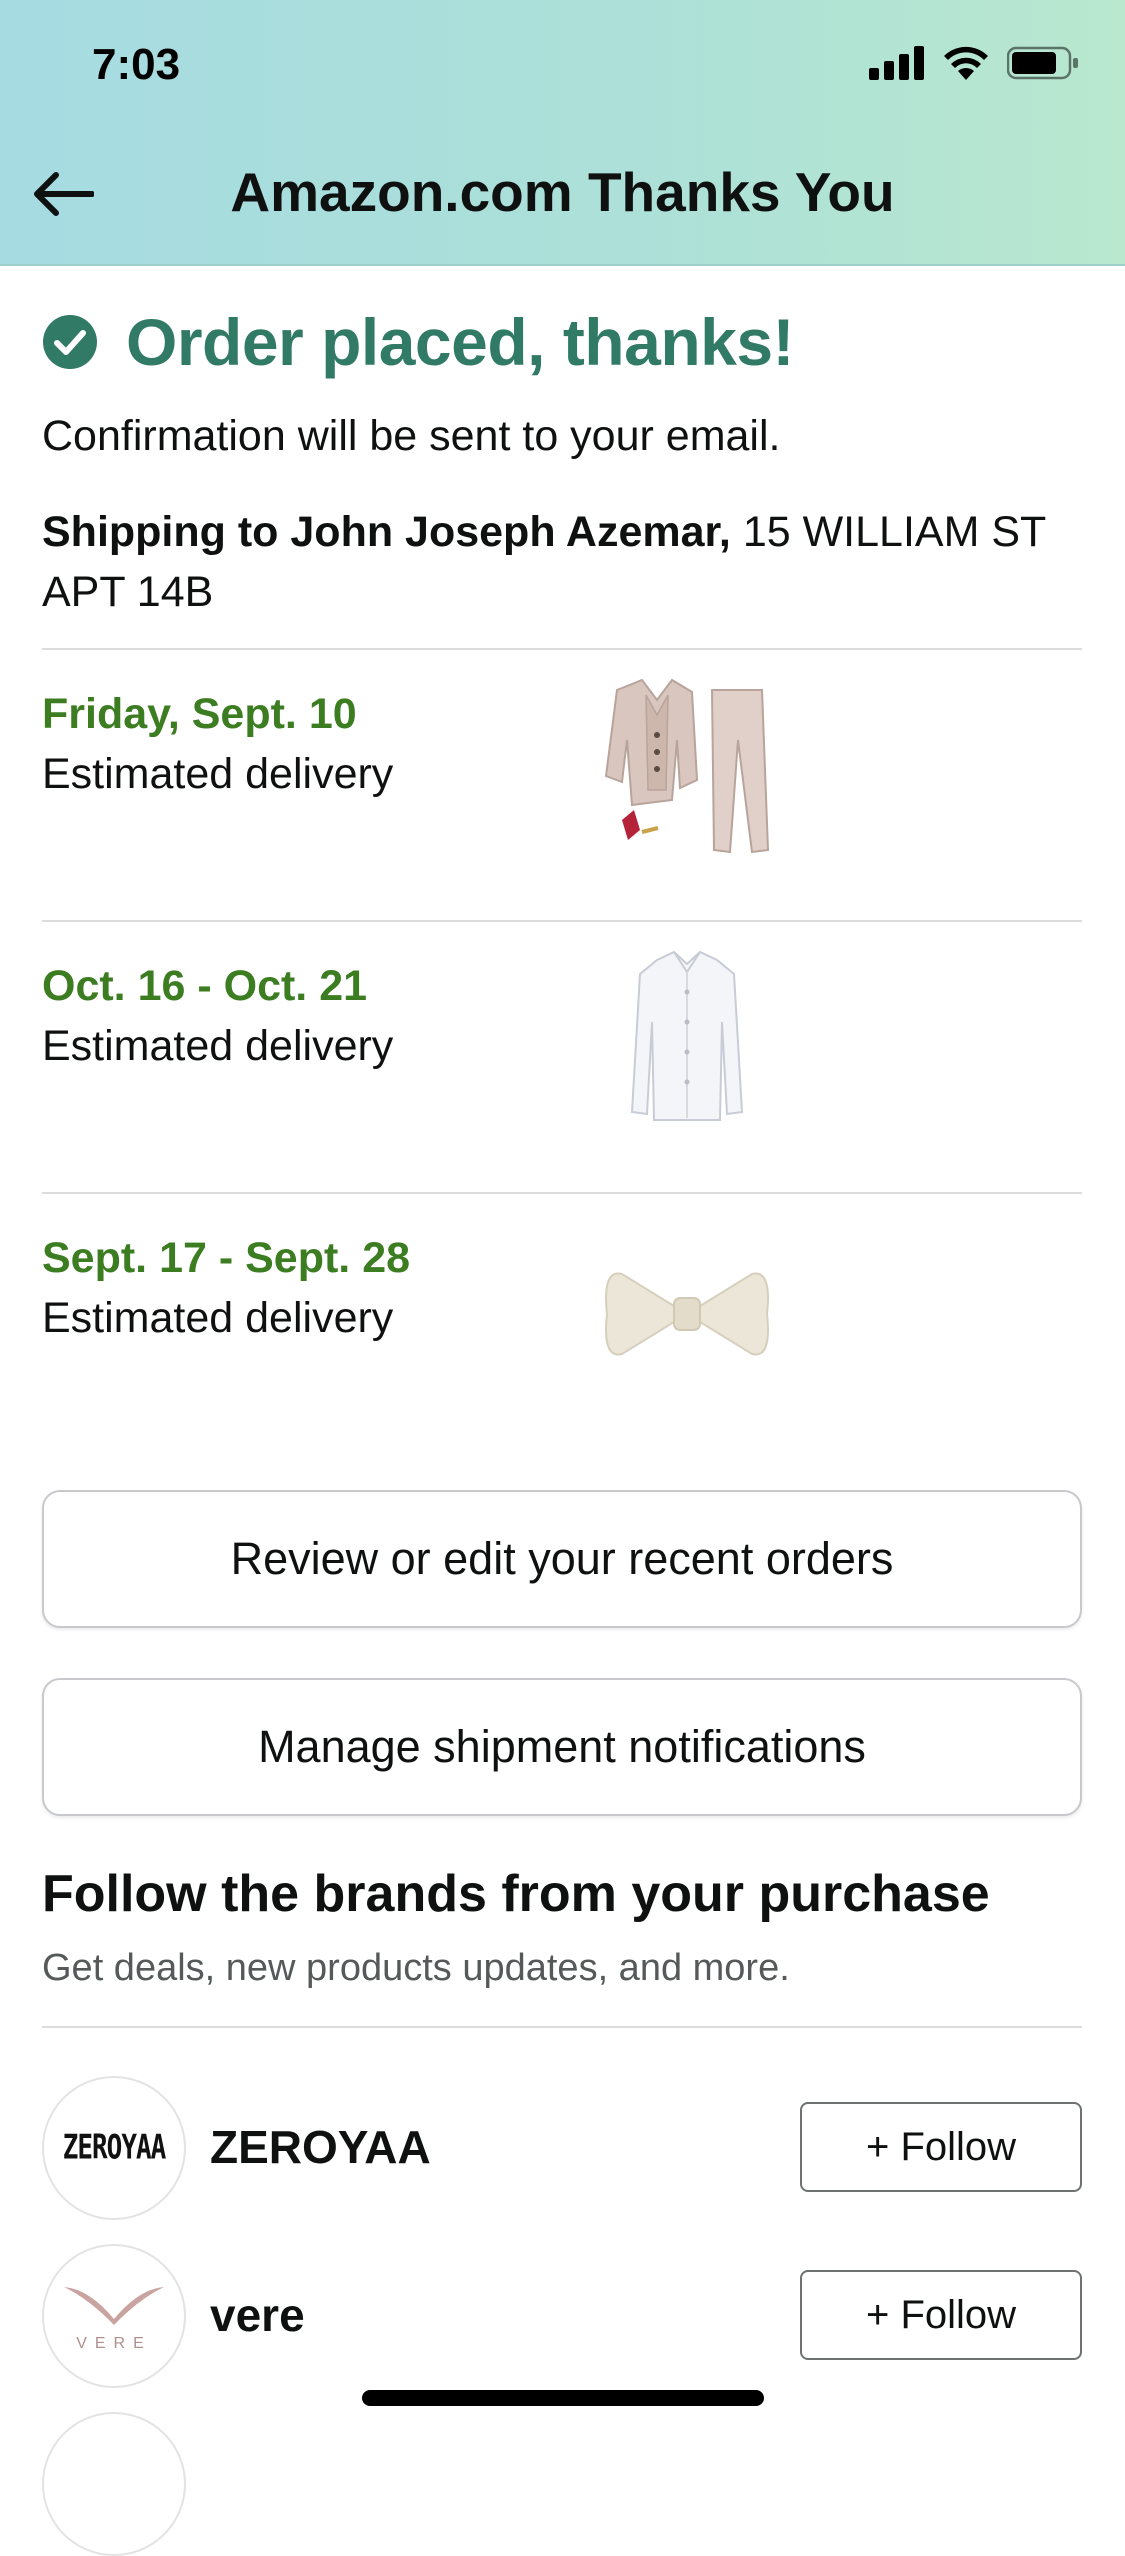  Describe the element at coordinates (562, 2319) in the screenshot. I see `brand-row-vere: VERE vere + Follow` at that location.